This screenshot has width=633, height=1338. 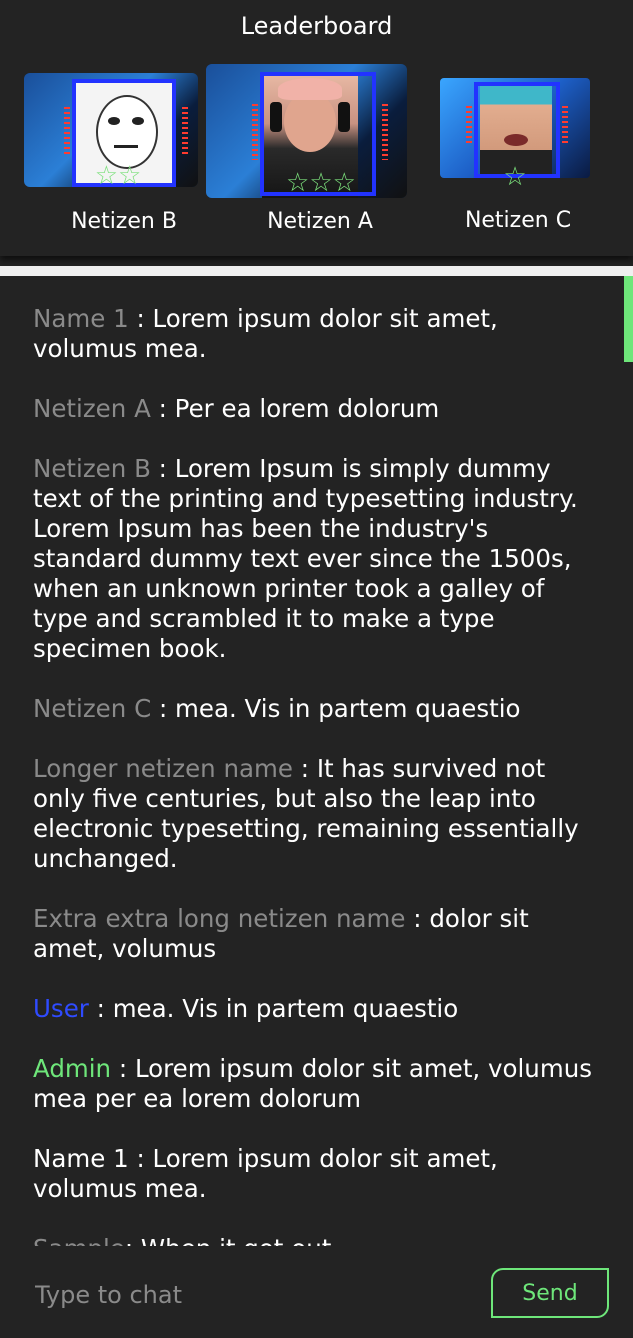 I want to click on leaderboard-title: Leaderboard, so click(x=316, y=26).